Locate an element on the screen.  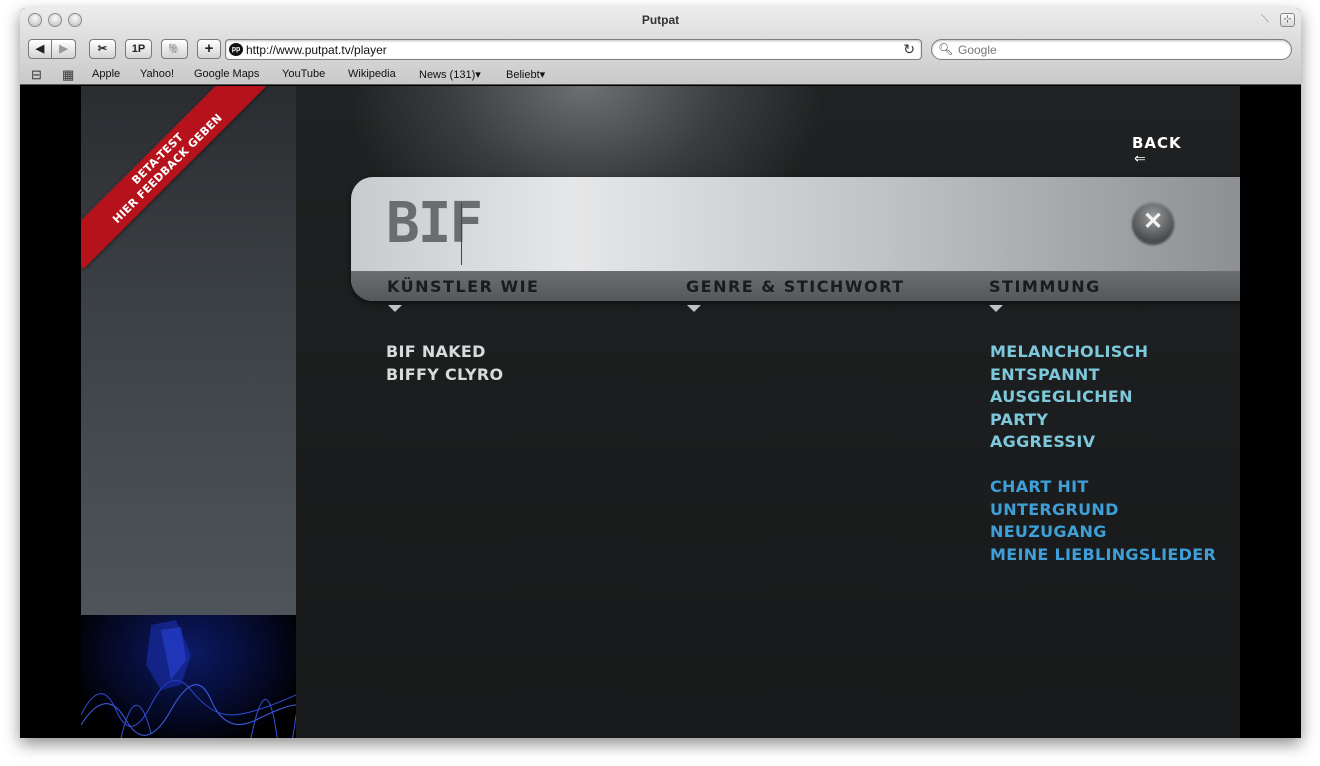
mood-dropdown-arrow-icon is located at coordinates (996, 308).